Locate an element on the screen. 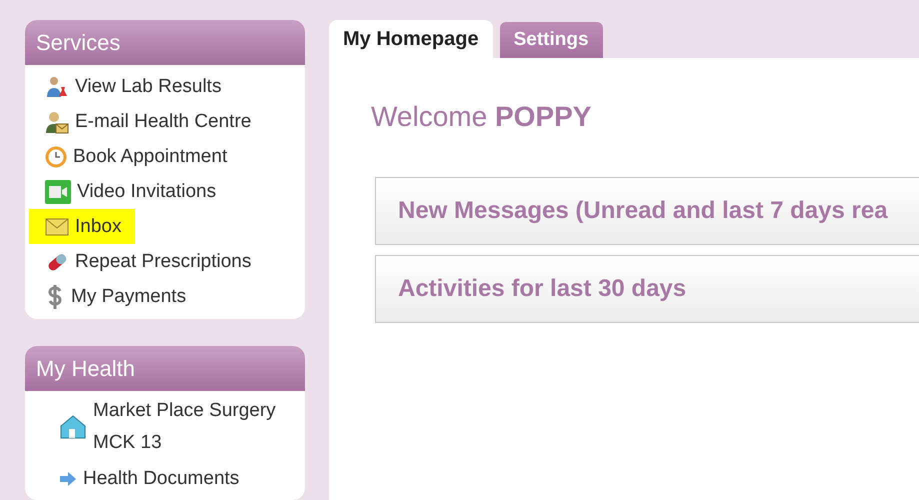 The height and width of the screenshot is (500, 919). sidebar-item: Market Place Surgery MCK 13 is located at coordinates (174, 427).